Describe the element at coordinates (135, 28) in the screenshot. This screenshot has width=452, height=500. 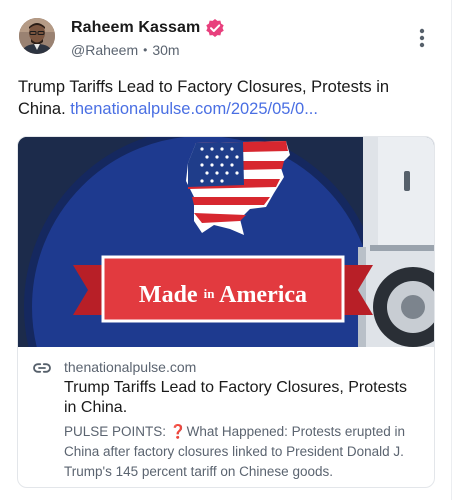
I see `author-display-name: Raheem Kassam` at that location.